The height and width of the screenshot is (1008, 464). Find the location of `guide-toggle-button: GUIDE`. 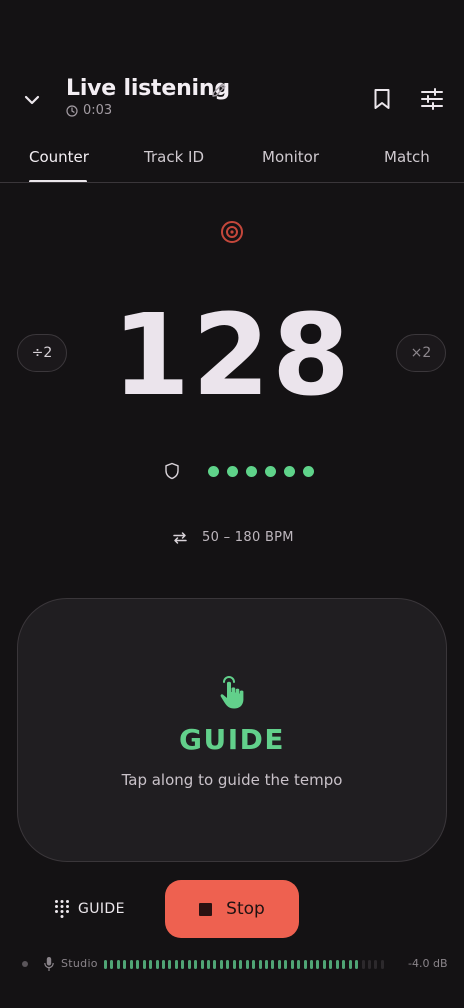

guide-toggle-button: GUIDE is located at coordinates (89, 909).